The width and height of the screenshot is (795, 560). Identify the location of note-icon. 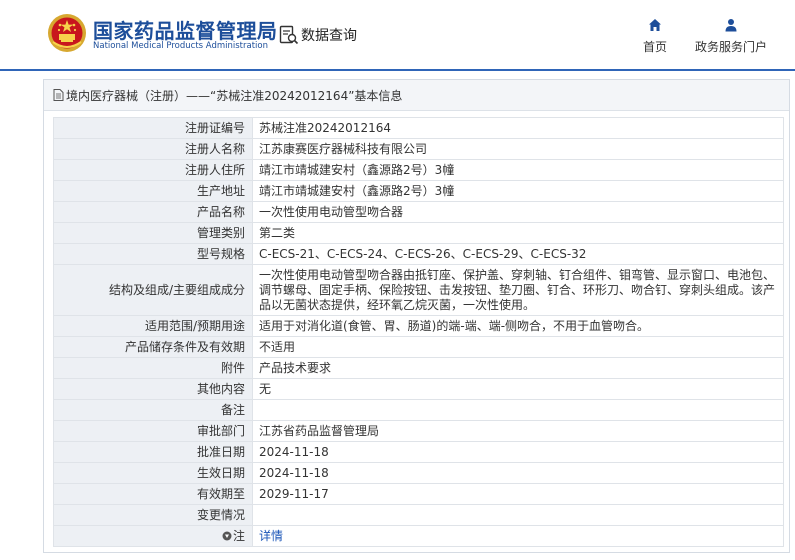
(227, 535).